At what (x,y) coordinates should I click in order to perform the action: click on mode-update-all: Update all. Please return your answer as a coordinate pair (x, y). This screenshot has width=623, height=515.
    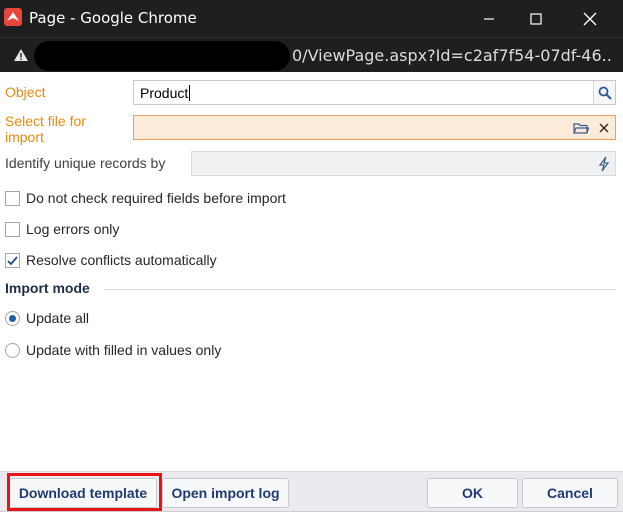
    Looking at the image, I should click on (47, 318).